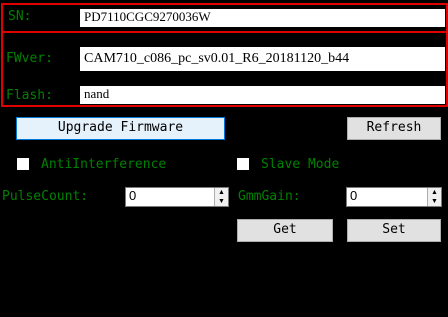 The image size is (448, 317). I want to click on upgrade-firmware-button: Upgrade Firmware, so click(120, 128).